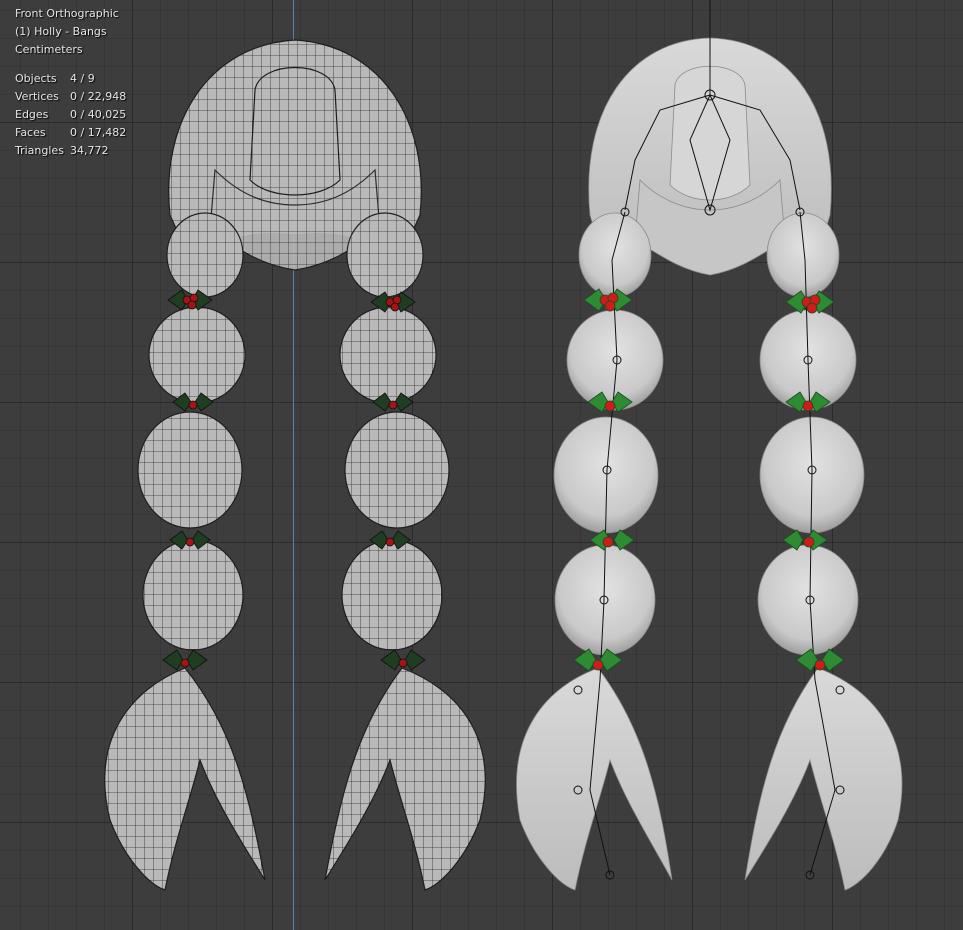  Describe the element at coordinates (61, 31) in the screenshot. I see `active-object-name: (1) Holly - Bangs` at that location.